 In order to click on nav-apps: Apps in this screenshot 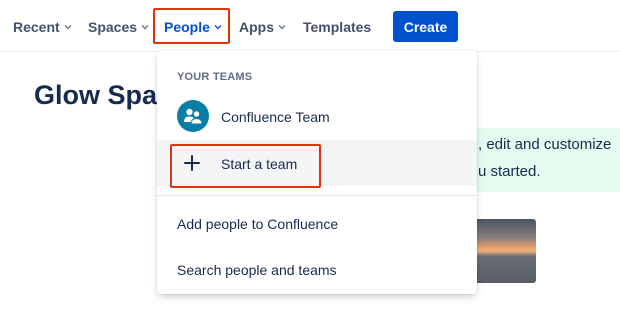, I will do `click(262, 27)`.